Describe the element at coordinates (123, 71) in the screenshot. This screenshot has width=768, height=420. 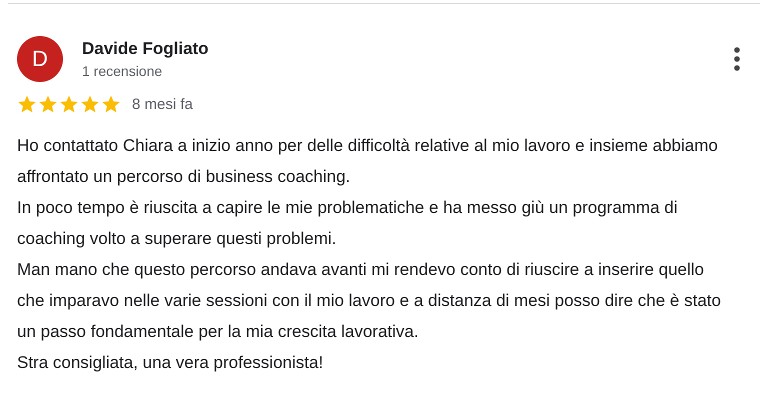
I see `review-count: 1 recensione` at that location.